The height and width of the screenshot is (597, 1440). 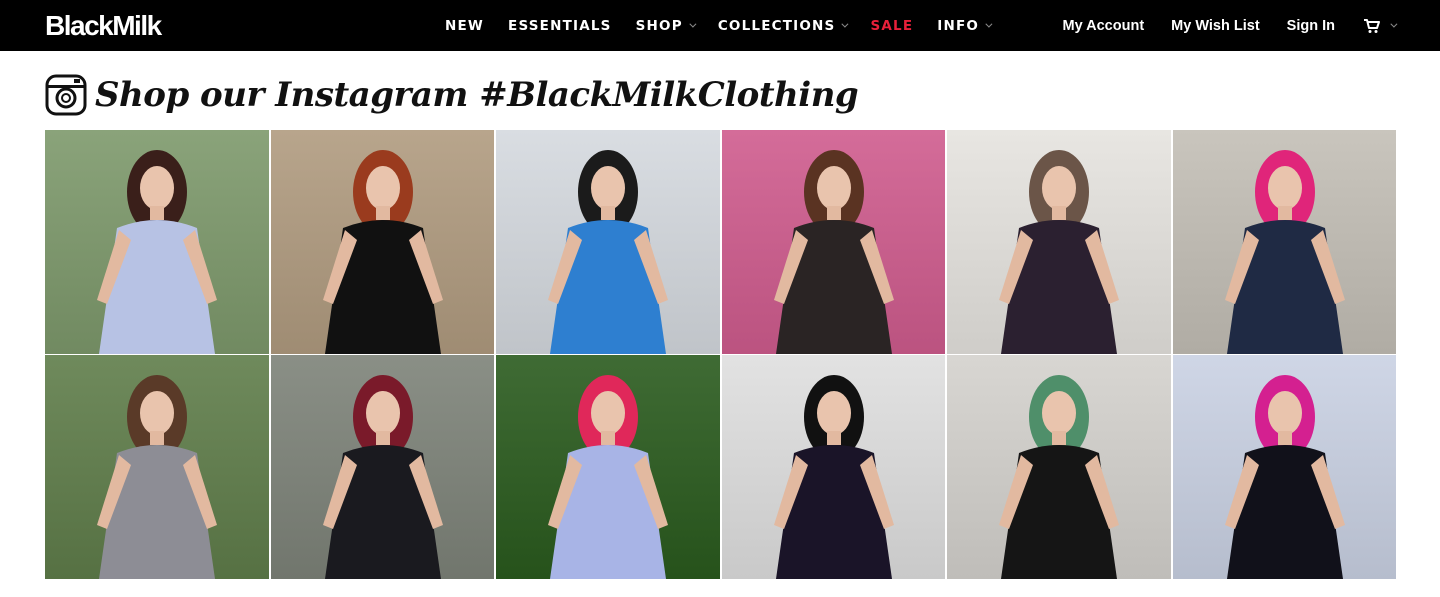 I want to click on blackmilk-logo: BlackMilk, so click(x=103, y=26).